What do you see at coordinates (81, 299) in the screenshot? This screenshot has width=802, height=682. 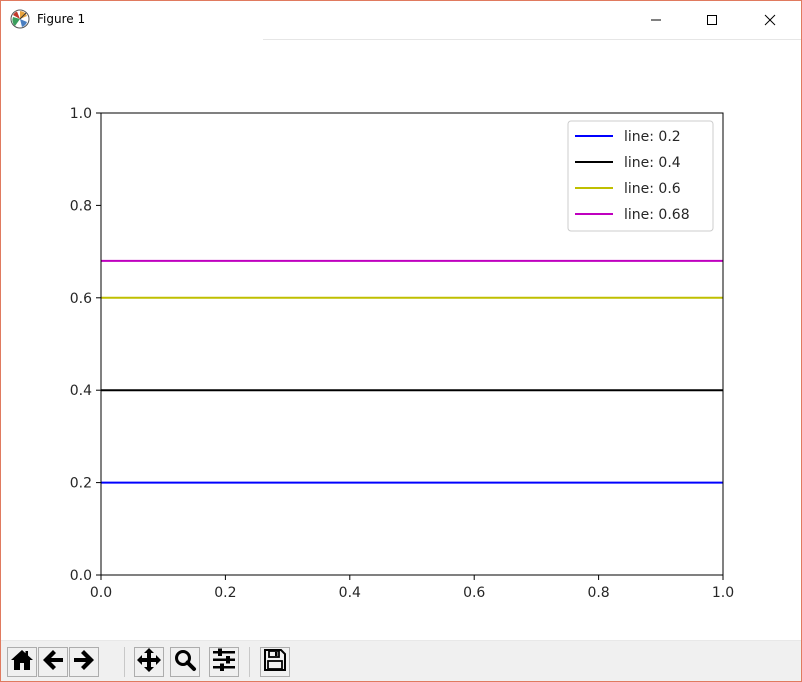 I see `y-tick-label: 0.6` at bounding box center [81, 299].